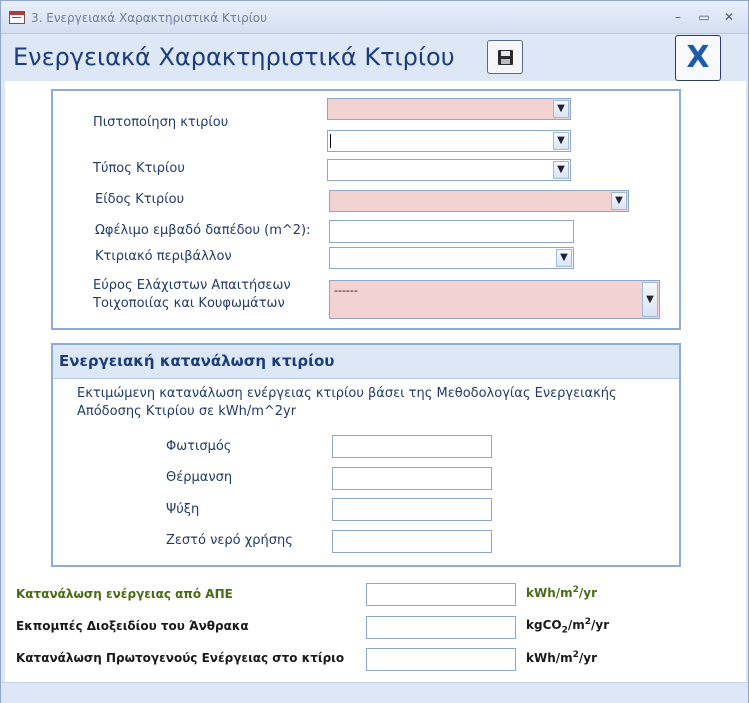 Image resolution: width=749 pixels, height=703 pixels. Describe the element at coordinates (346, 290) in the screenshot. I see `min-requirements-value: ------` at that location.